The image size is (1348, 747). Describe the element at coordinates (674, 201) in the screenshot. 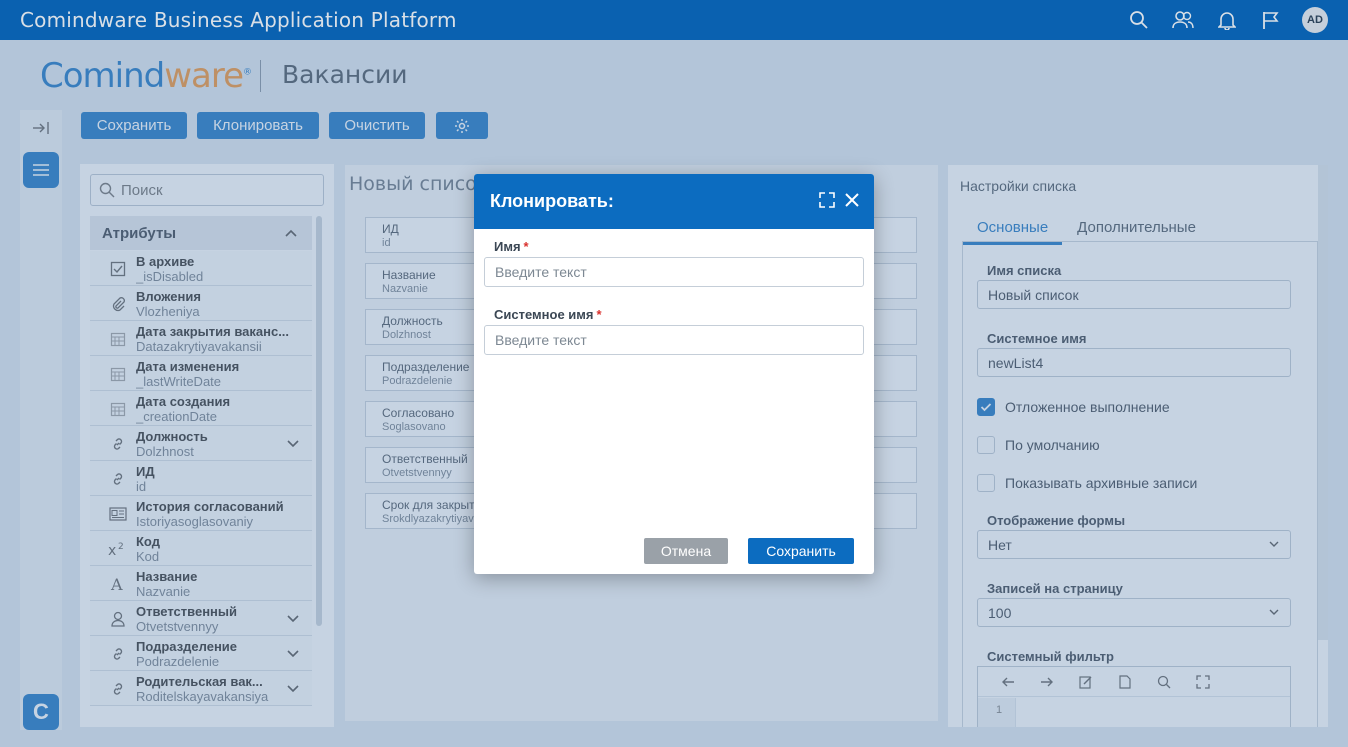

I see `dialog-header: Клонировать:` at that location.